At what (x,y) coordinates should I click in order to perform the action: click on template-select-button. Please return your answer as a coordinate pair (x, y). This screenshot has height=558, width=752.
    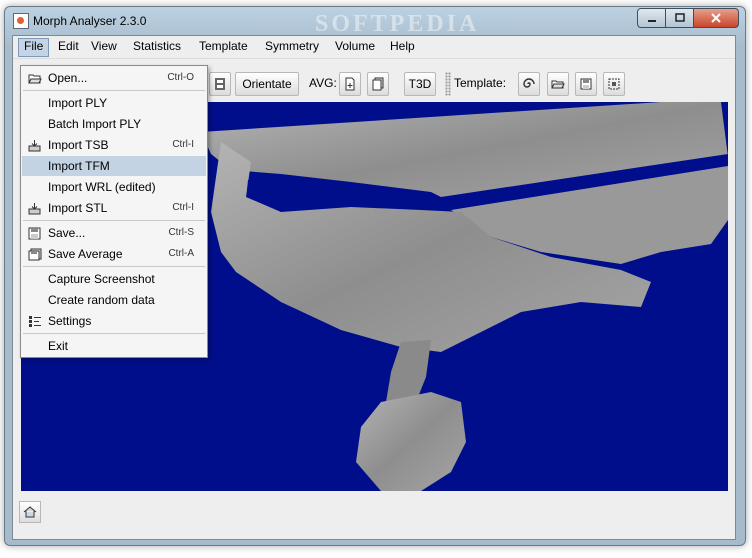
    Looking at the image, I should click on (614, 84).